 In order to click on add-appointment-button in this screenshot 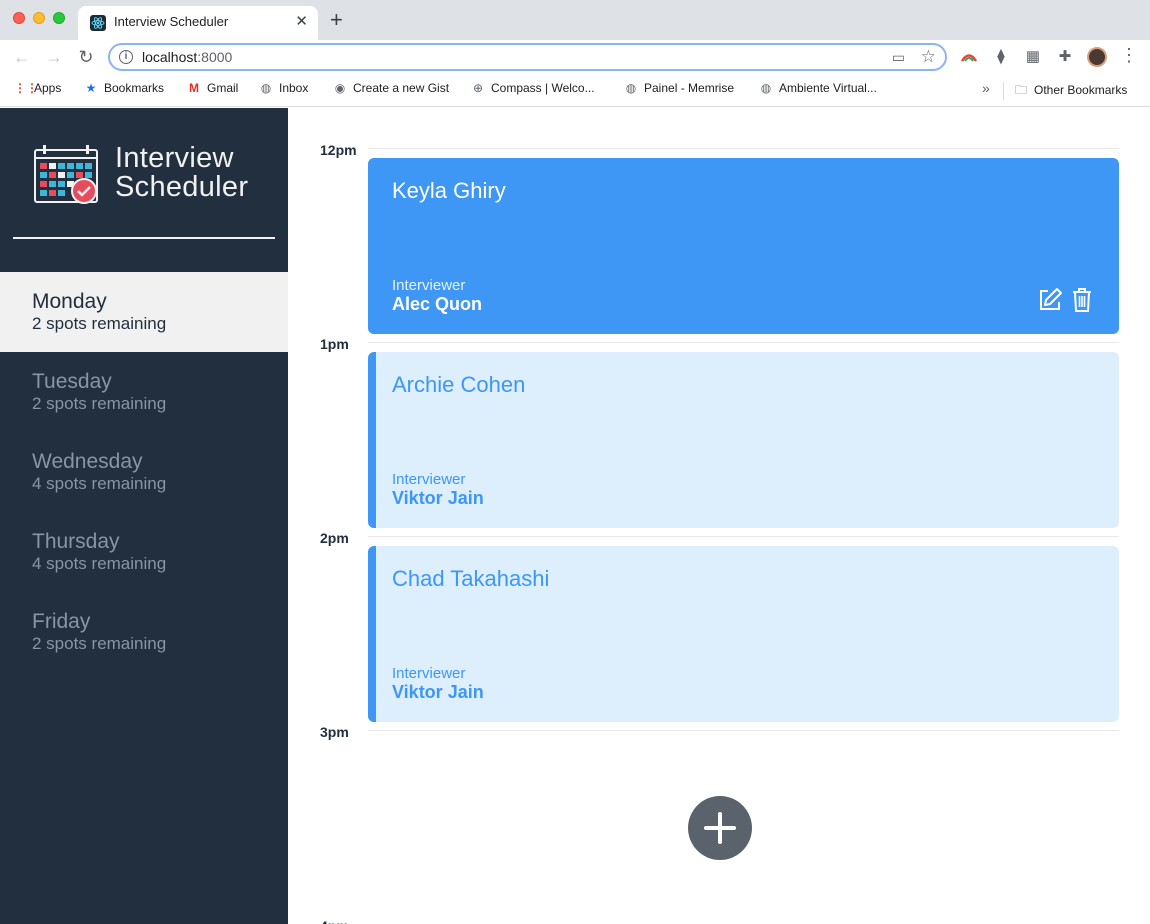, I will do `click(720, 828)`.